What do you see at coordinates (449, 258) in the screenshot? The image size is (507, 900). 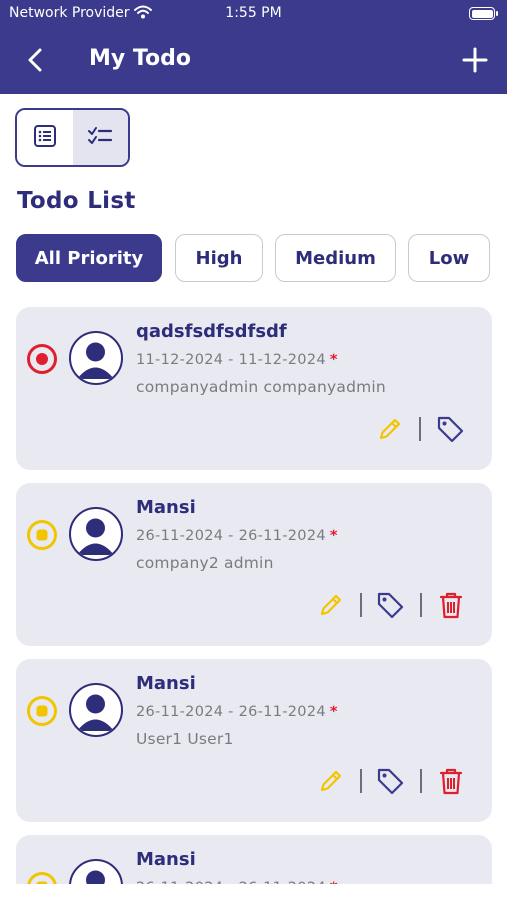 I see `filter-low: Low` at bounding box center [449, 258].